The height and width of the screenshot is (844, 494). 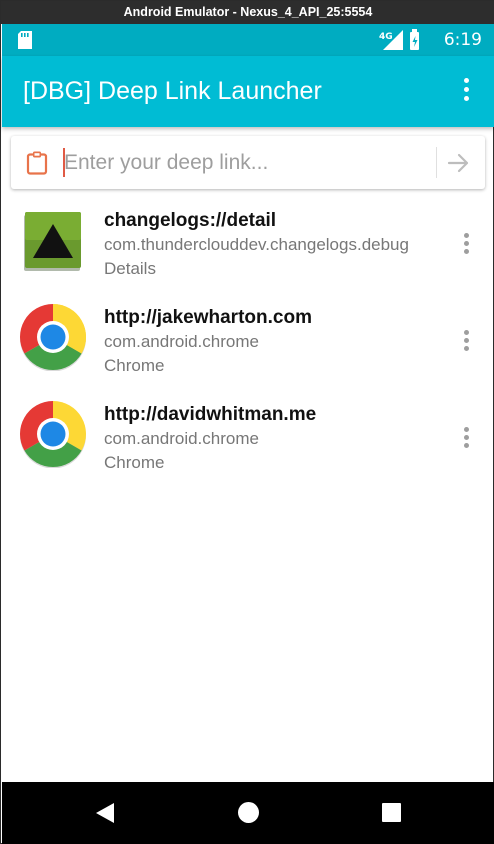 I want to click on home-icon, so click(x=248, y=812).